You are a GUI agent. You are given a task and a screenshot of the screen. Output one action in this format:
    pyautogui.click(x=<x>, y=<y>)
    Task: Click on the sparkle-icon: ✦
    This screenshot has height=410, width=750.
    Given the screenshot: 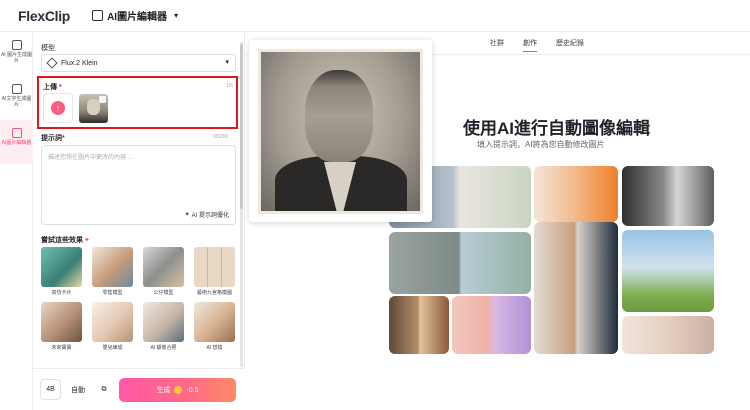 What is the action you would take?
    pyautogui.click(x=87, y=240)
    